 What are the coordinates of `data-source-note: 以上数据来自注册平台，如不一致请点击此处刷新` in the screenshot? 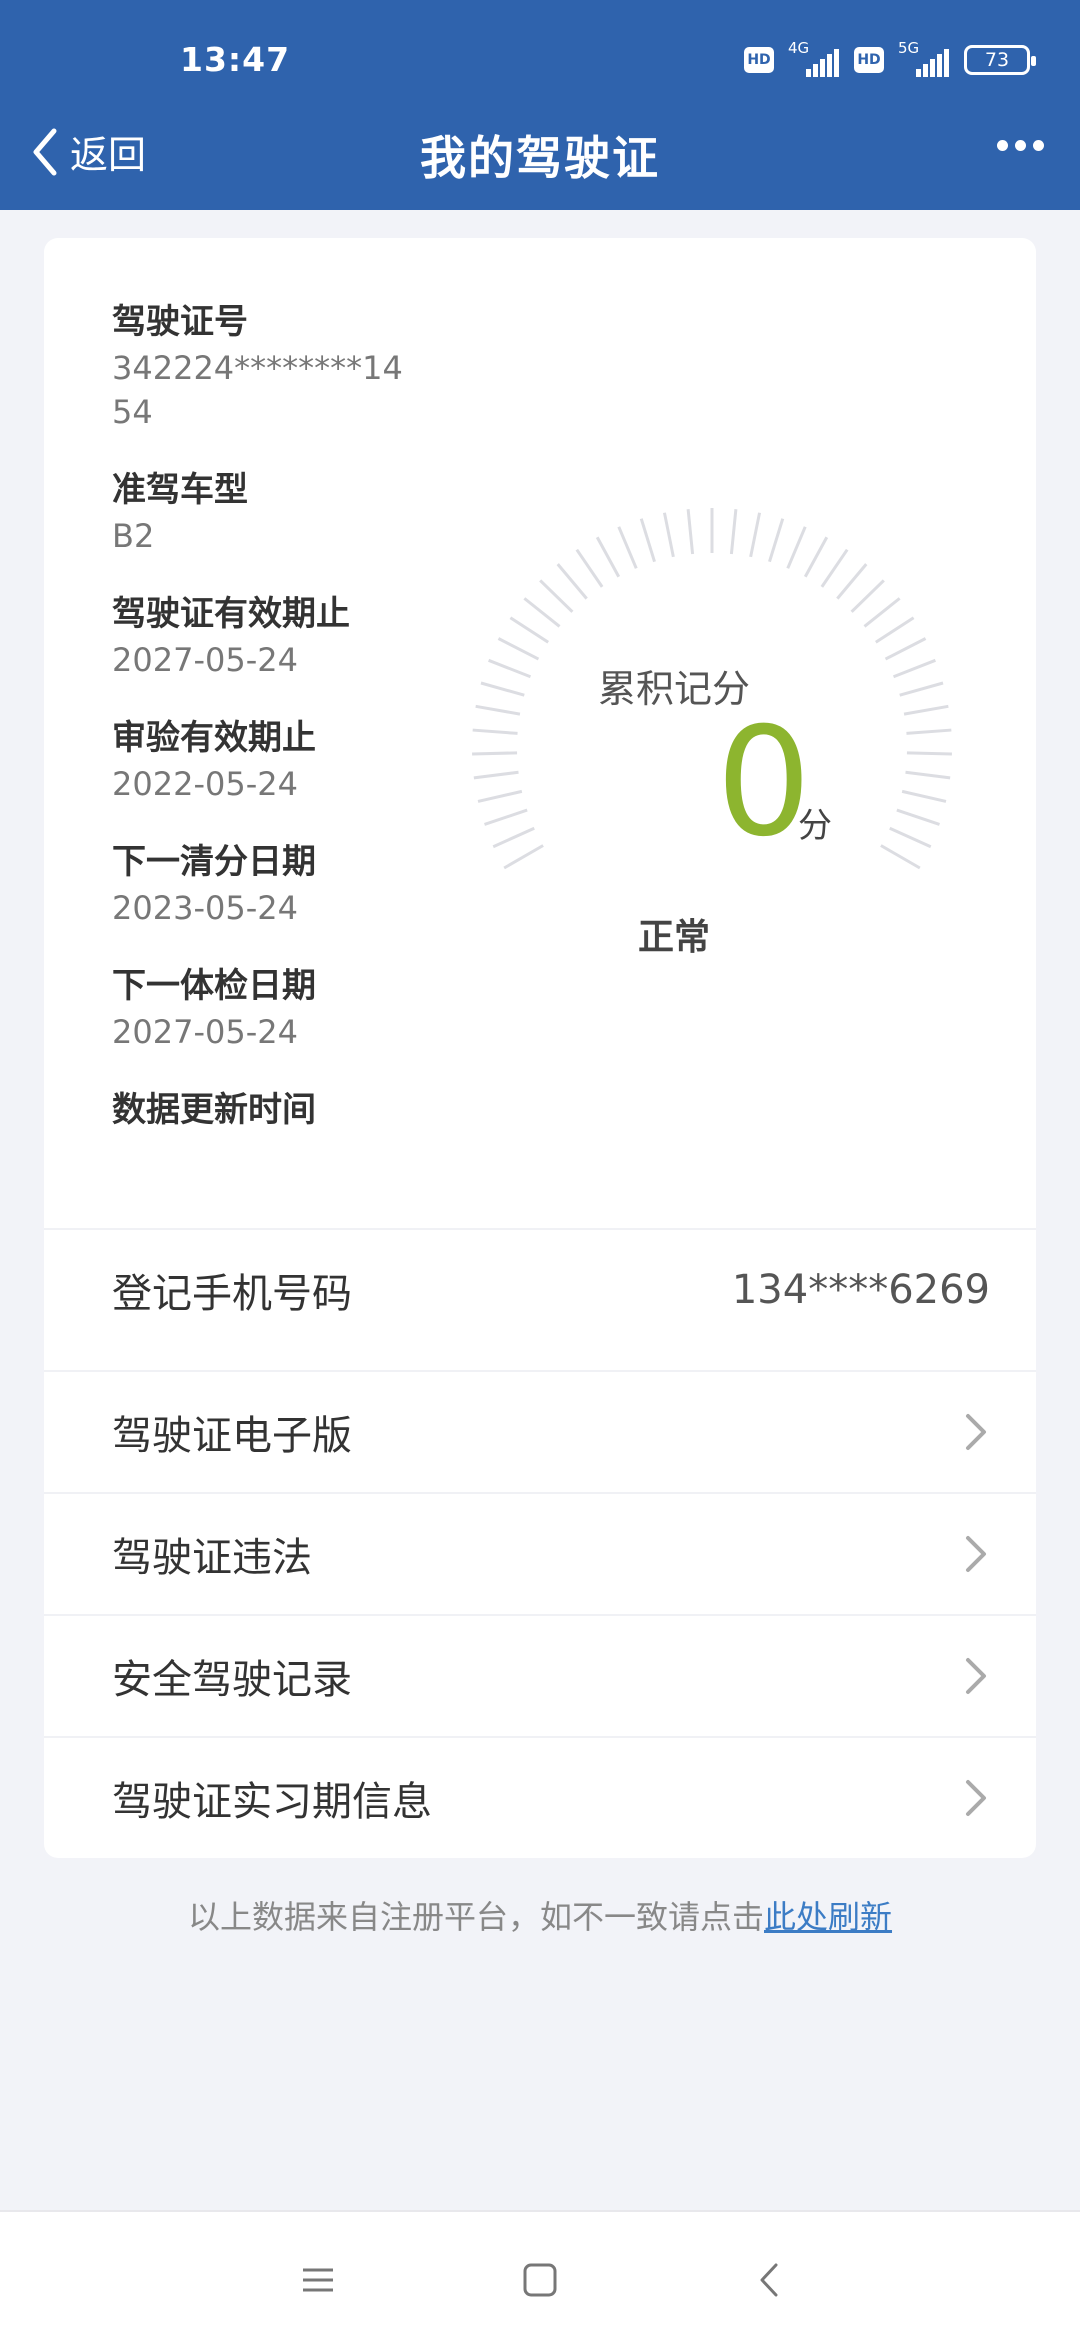 It's located at (540, 1915).